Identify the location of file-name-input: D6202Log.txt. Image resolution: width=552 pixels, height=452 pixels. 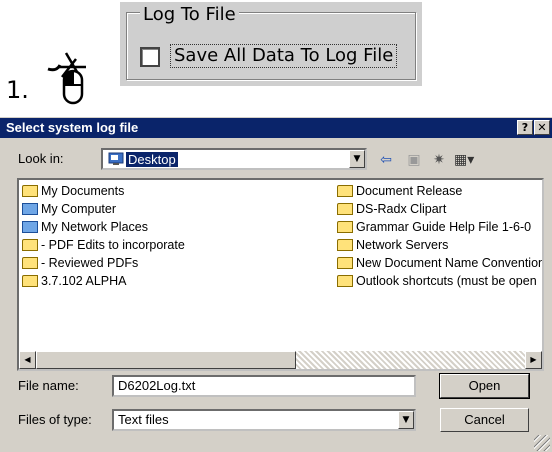
(264, 386).